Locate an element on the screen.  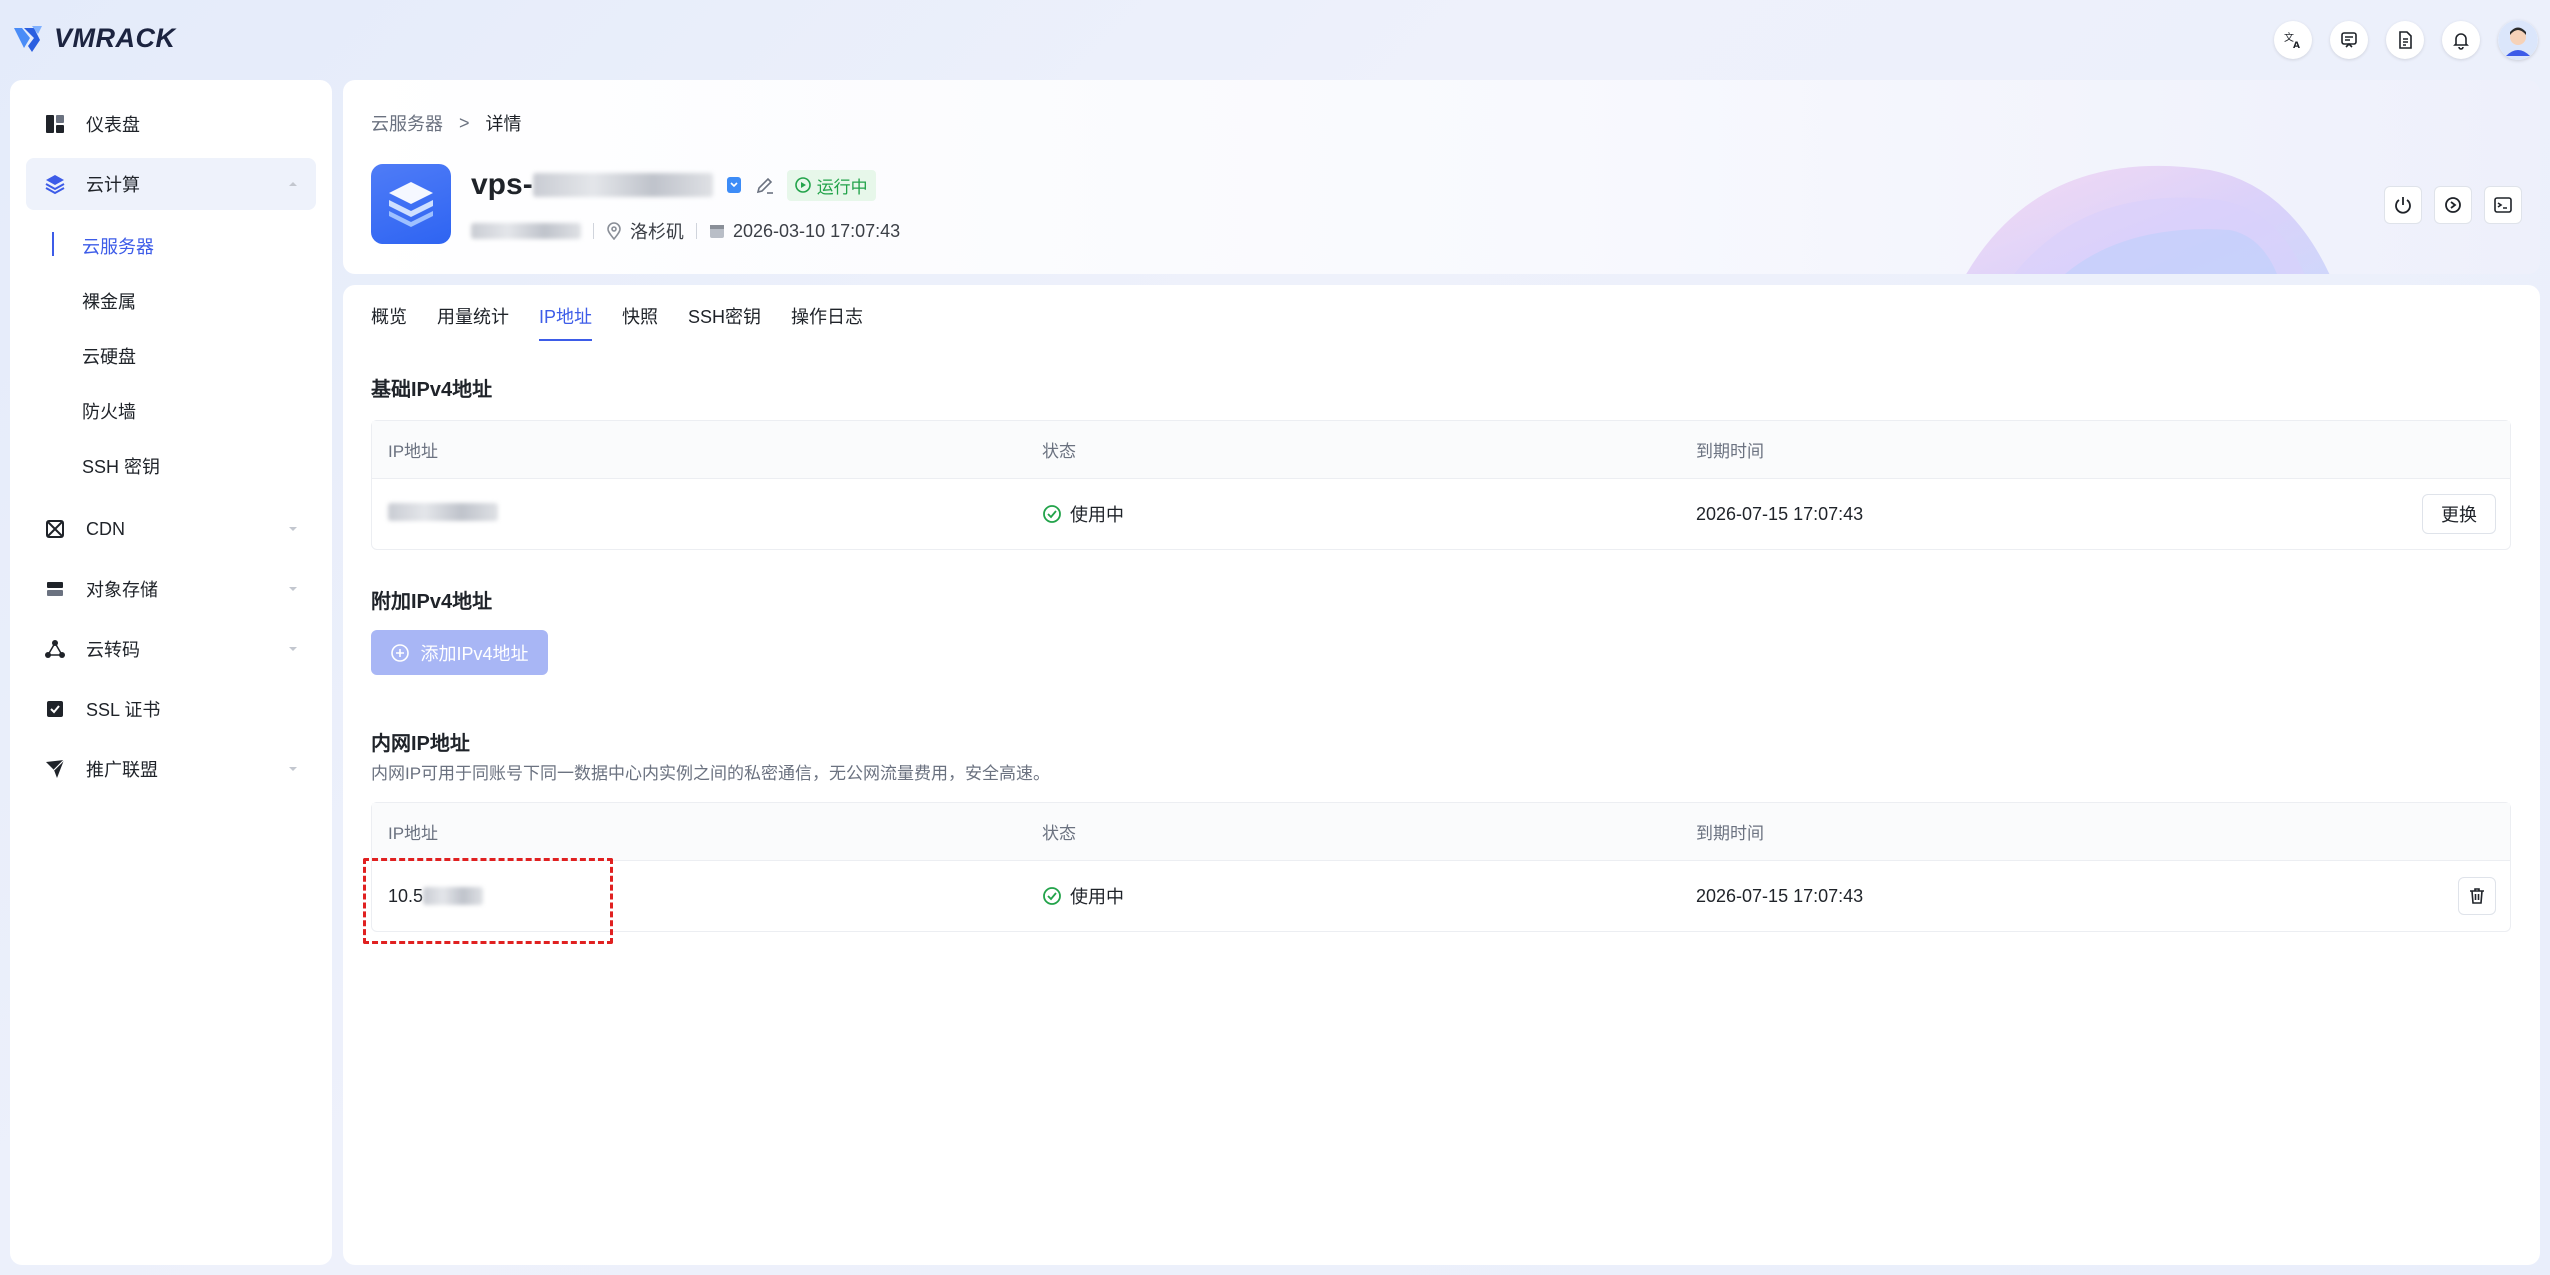
transcode-icon is located at coordinates (55, 649).